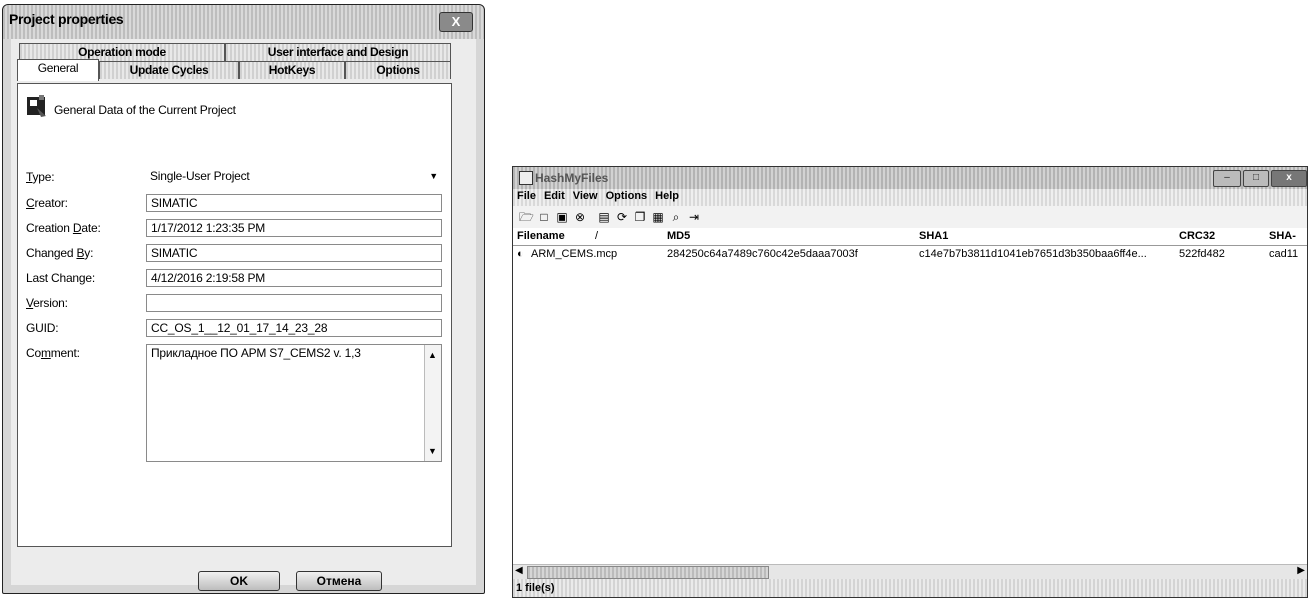 The width and height of the screenshot is (1308, 598). Describe the element at coordinates (42, 328) in the screenshot. I see `guid-label: GUID:` at that location.